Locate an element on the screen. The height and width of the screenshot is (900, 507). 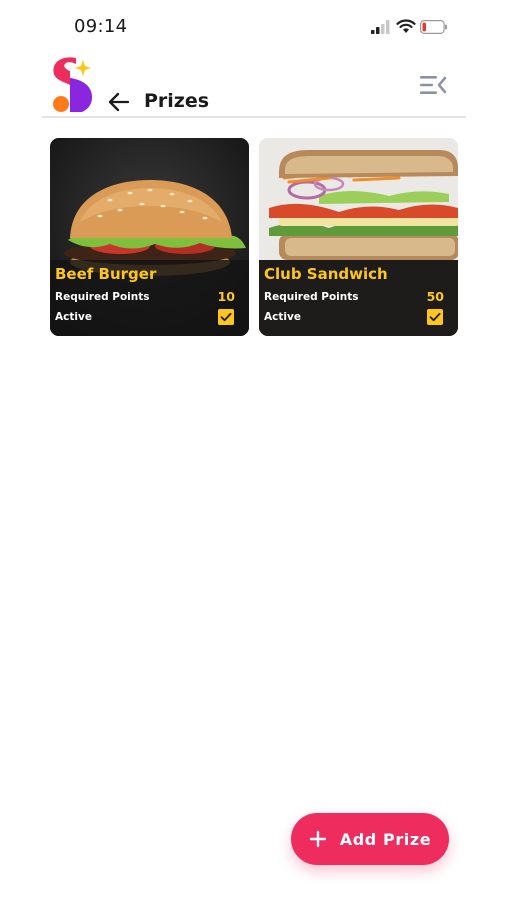
prize-name: Beef Burger is located at coordinates (106, 274).